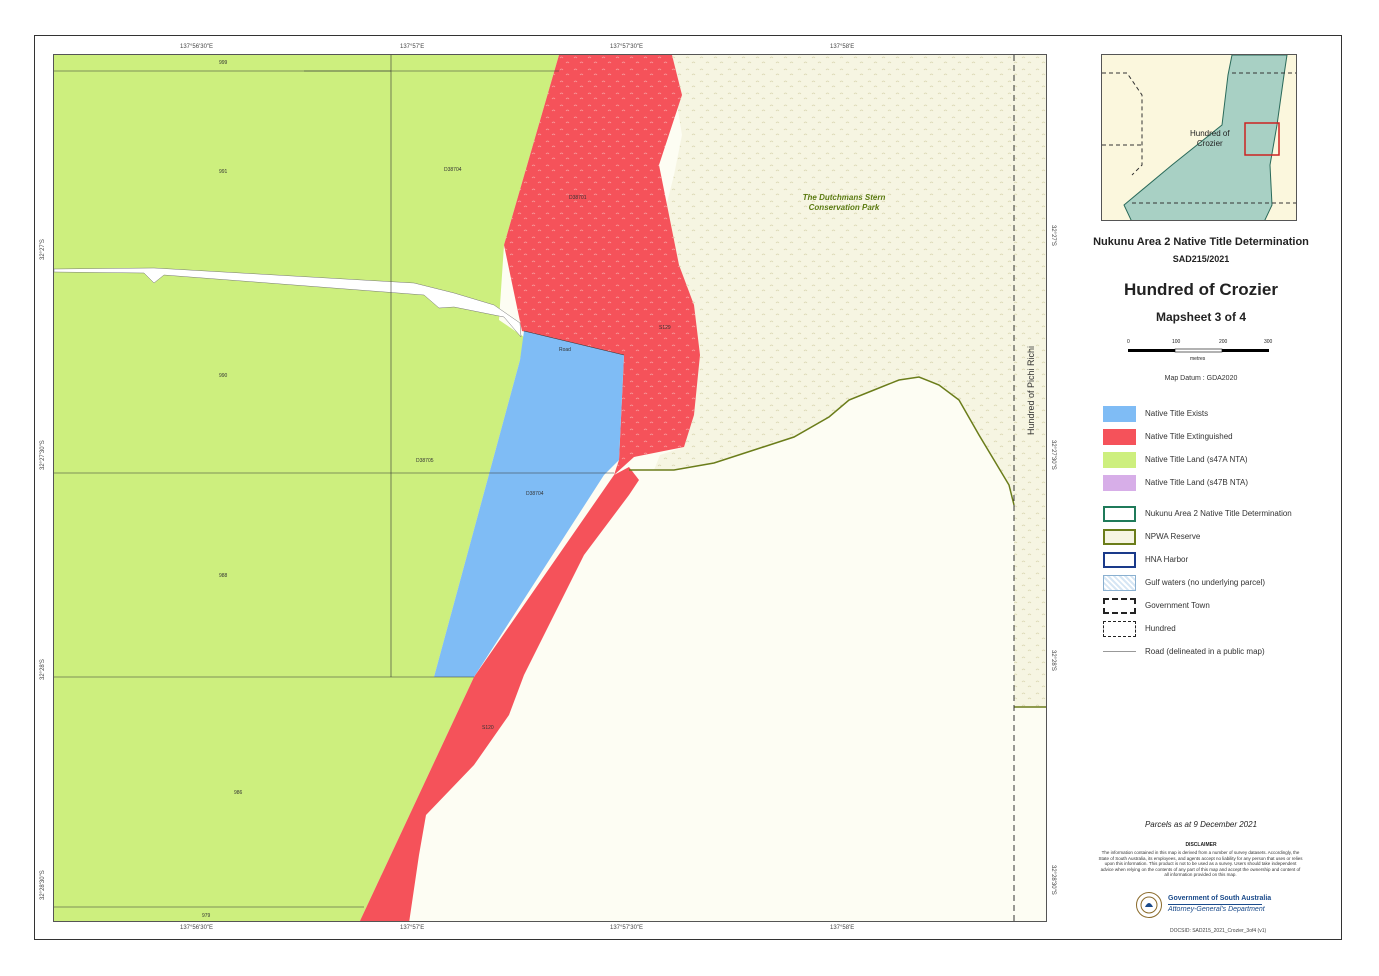 The height and width of the screenshot is (976, 1379). What do you see at coordinates (223, 376) in the screenshot?
I see `parcel-label: 990` at bounding box center [223, 376].